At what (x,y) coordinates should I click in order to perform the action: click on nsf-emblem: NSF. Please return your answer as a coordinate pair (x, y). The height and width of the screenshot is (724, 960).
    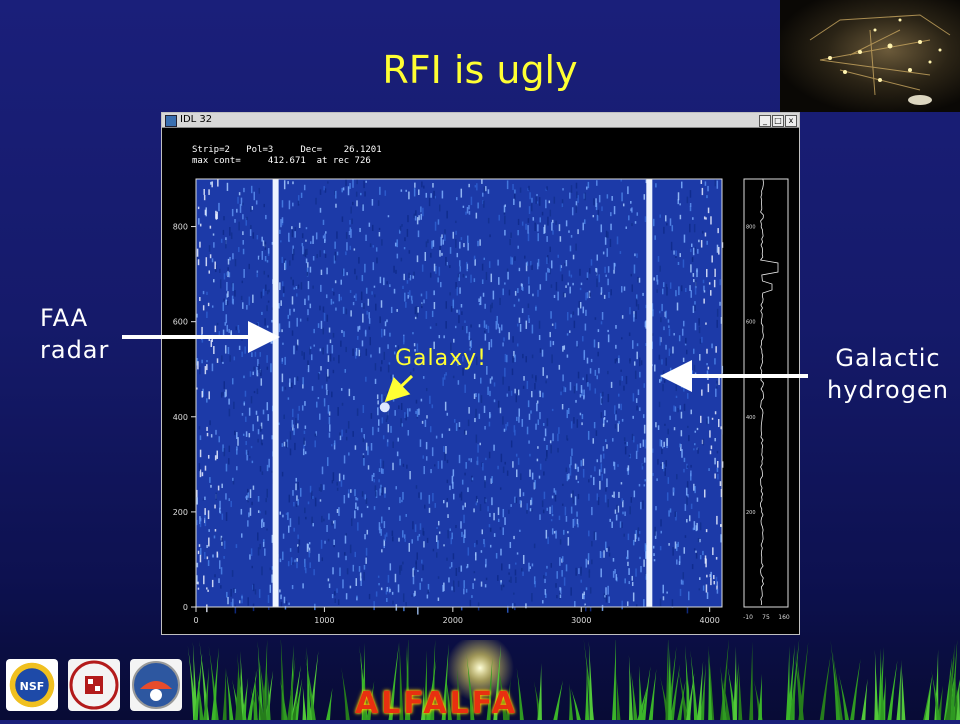
    Looking at the image, I should click on (32, 686).